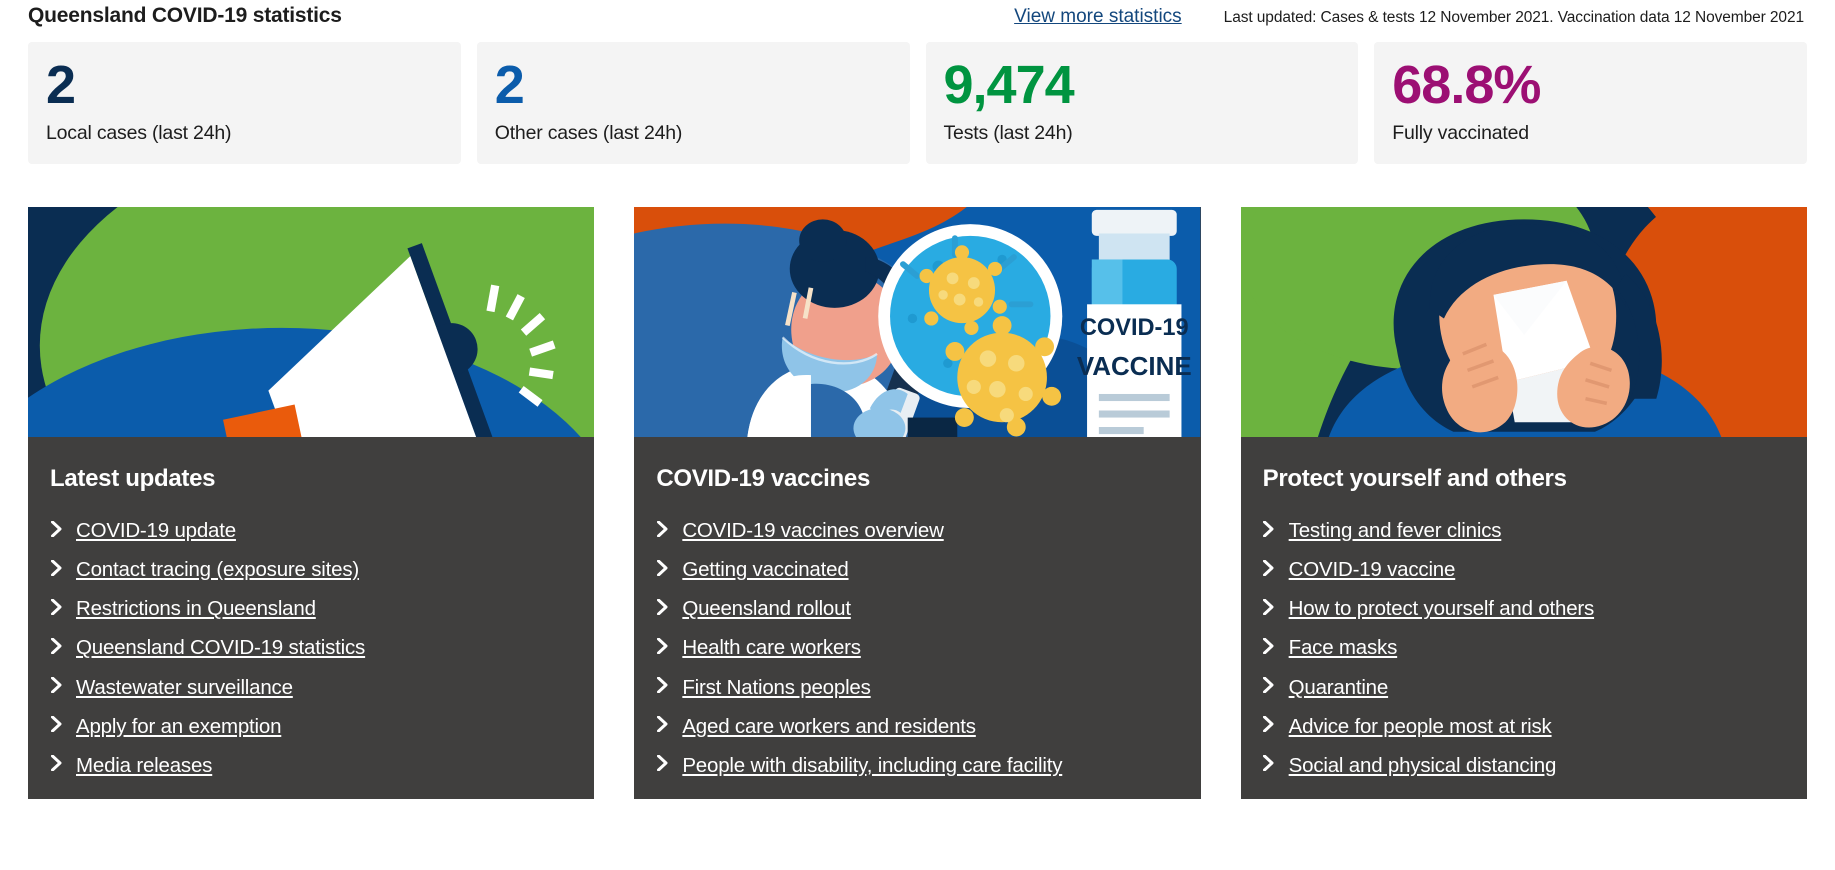  What do you see at coordinates (221, 648) in the screenshot?
I see `promo-link-label: Queensland COVID-19 statistics` at bounding box center [221, 648].